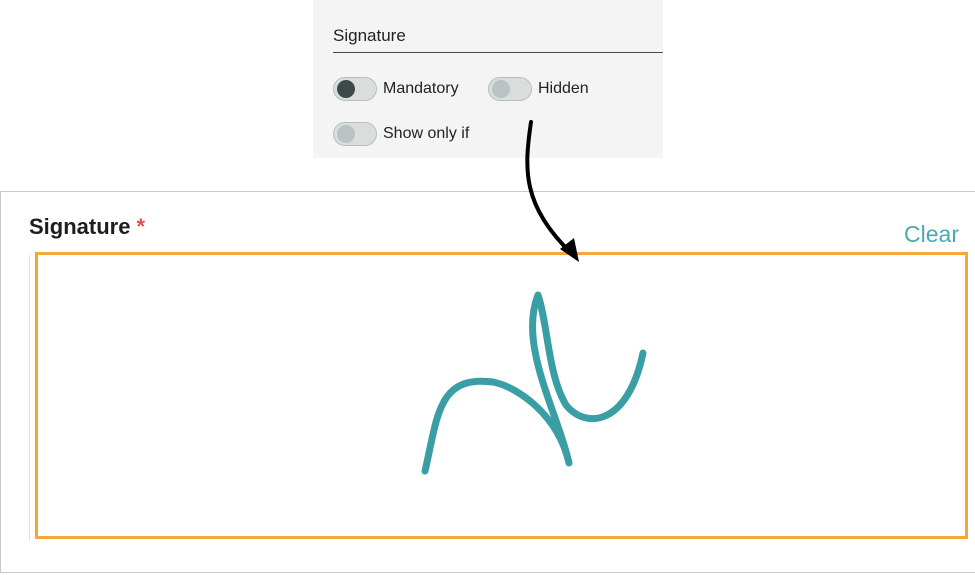 This screenshot has height=575, width=975. I want to click on show-only-if-toggle-row: Show only if, so click(401, 134).